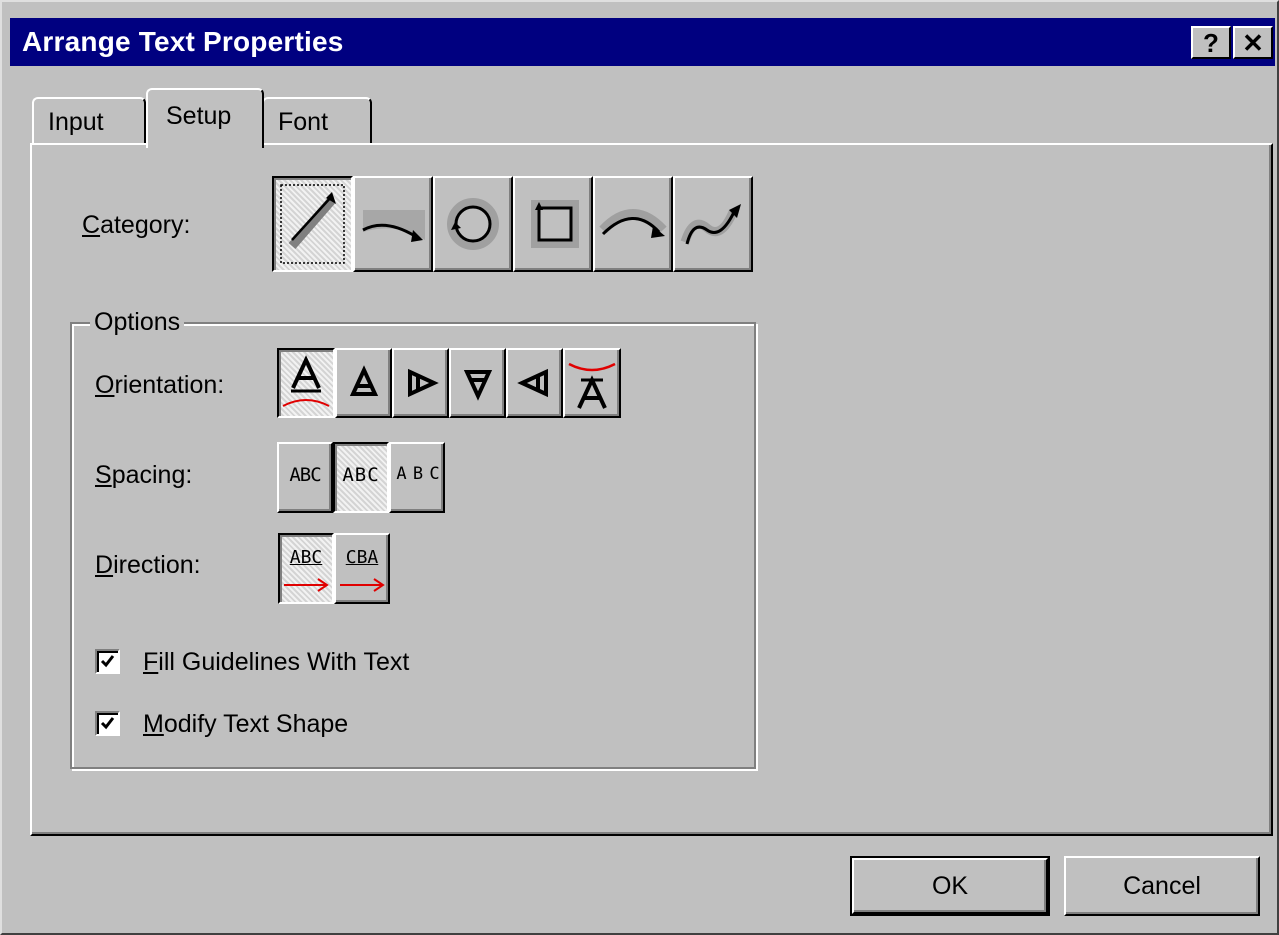  What do you see at coordinates (423, 383) in the screenshot?
I see `triangle-right-icon` at bounding box center [423, 383].